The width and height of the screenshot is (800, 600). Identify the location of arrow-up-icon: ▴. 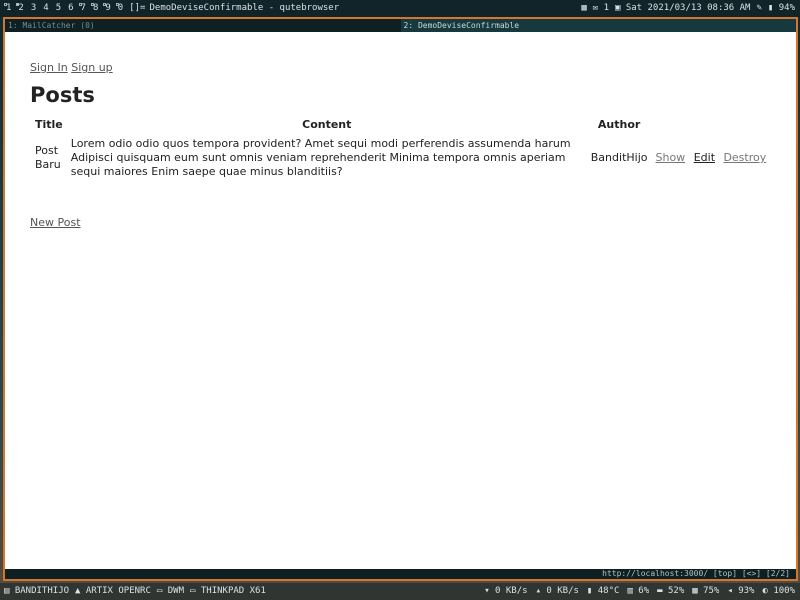
(538, 591).